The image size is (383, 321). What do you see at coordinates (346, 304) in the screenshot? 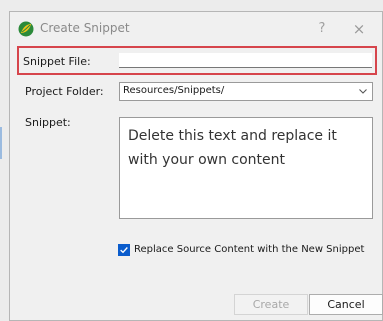
I see `cancel-button: Cancel` at bounding box center [346, 304].